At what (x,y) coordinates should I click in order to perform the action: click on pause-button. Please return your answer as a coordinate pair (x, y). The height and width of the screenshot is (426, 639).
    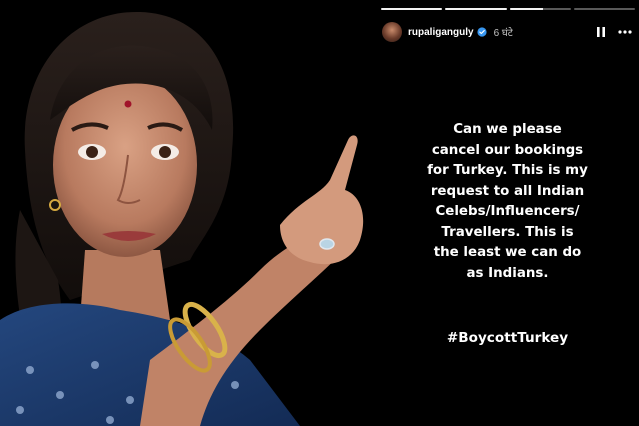
    Looking at the image, I should click on (601, 32).